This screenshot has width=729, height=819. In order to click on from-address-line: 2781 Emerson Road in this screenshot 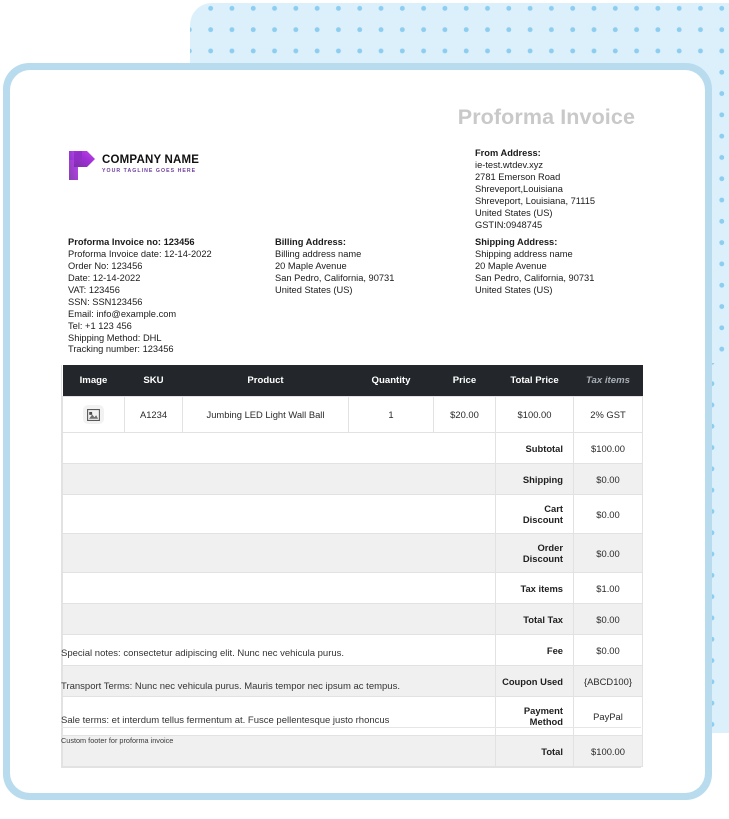, I will do `click(518, 177)`.